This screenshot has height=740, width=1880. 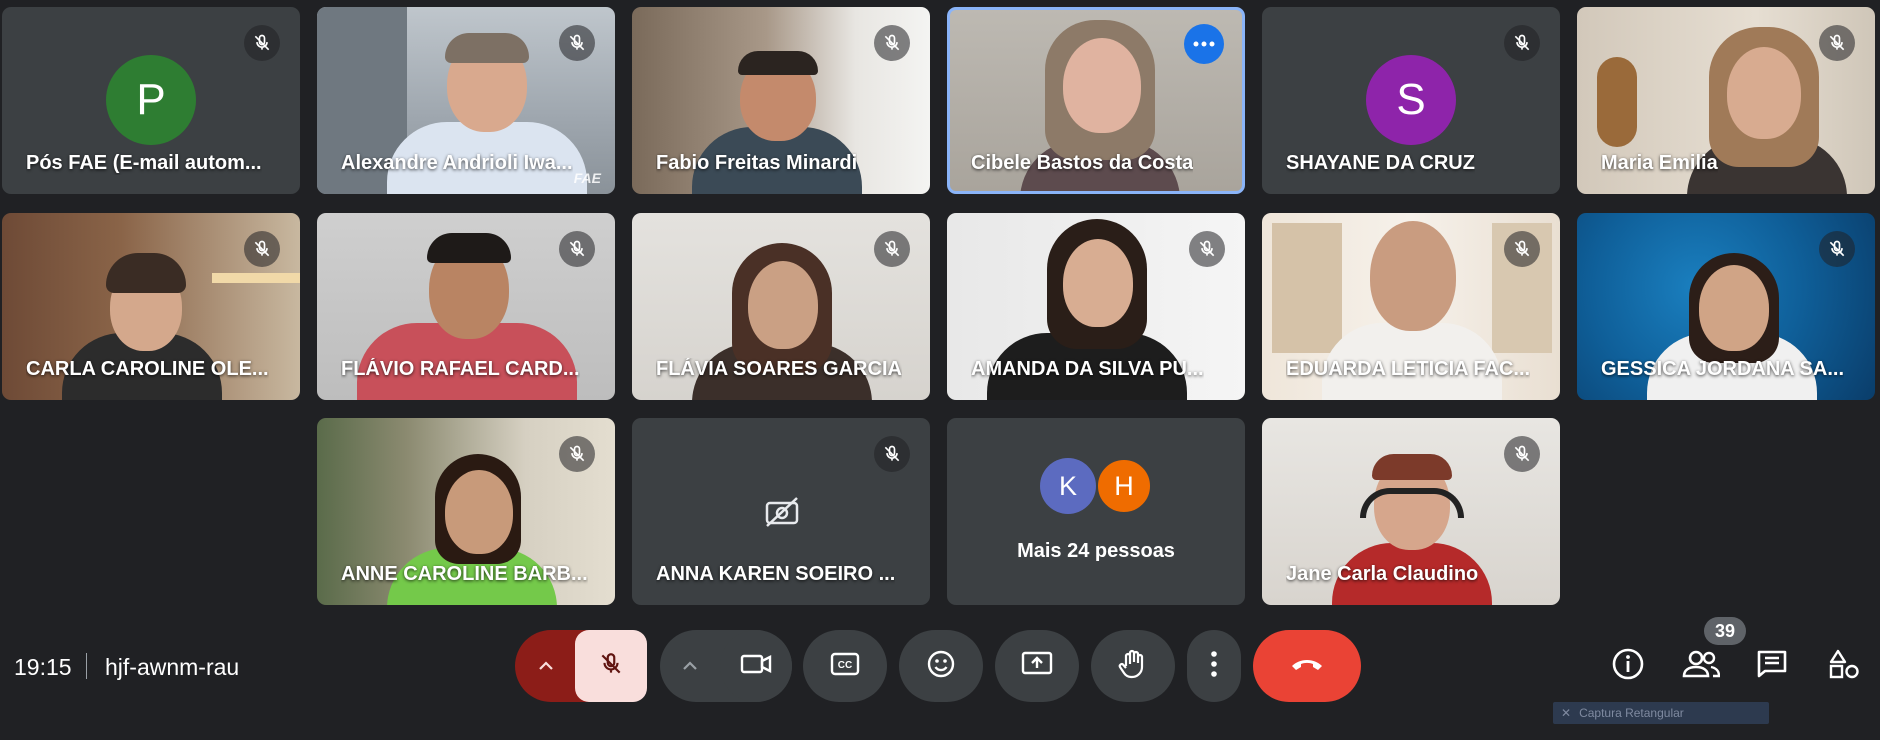 I want to click on avatar: S, so click(x=1411, y=100).